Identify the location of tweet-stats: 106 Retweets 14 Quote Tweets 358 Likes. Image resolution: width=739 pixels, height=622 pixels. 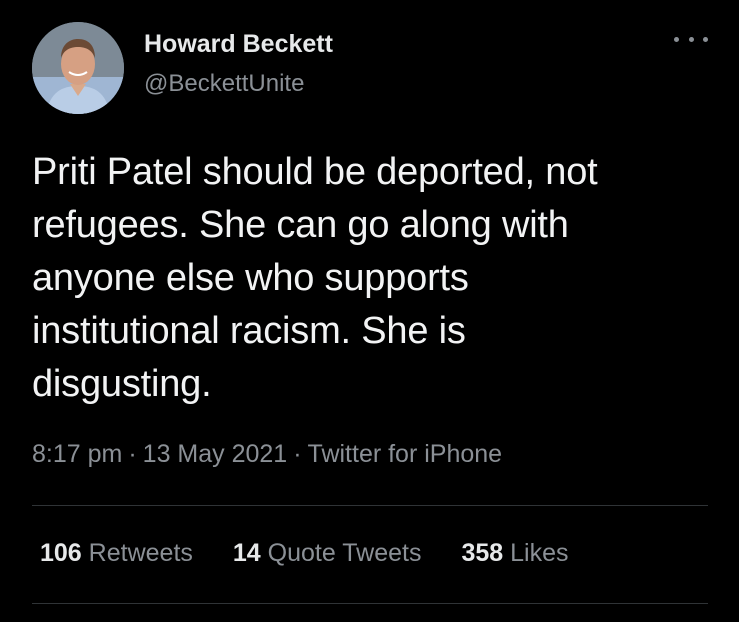
(324, 553).